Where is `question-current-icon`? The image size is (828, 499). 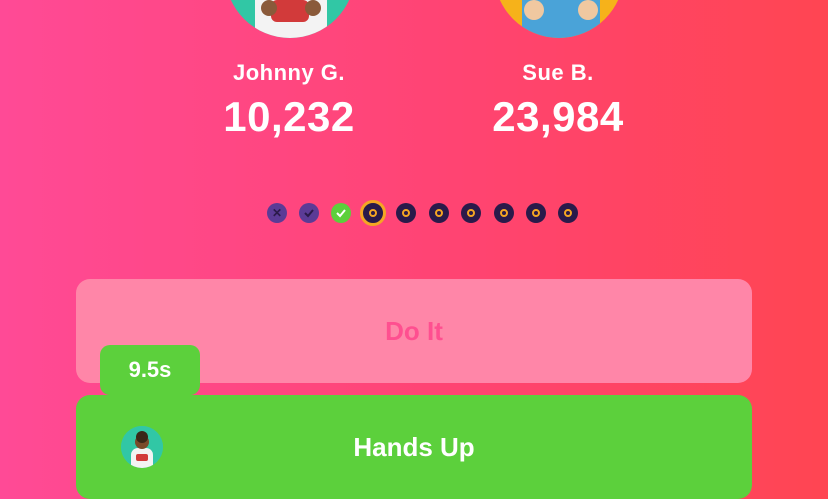
question-current-icon is located at coordinates (373, 213).